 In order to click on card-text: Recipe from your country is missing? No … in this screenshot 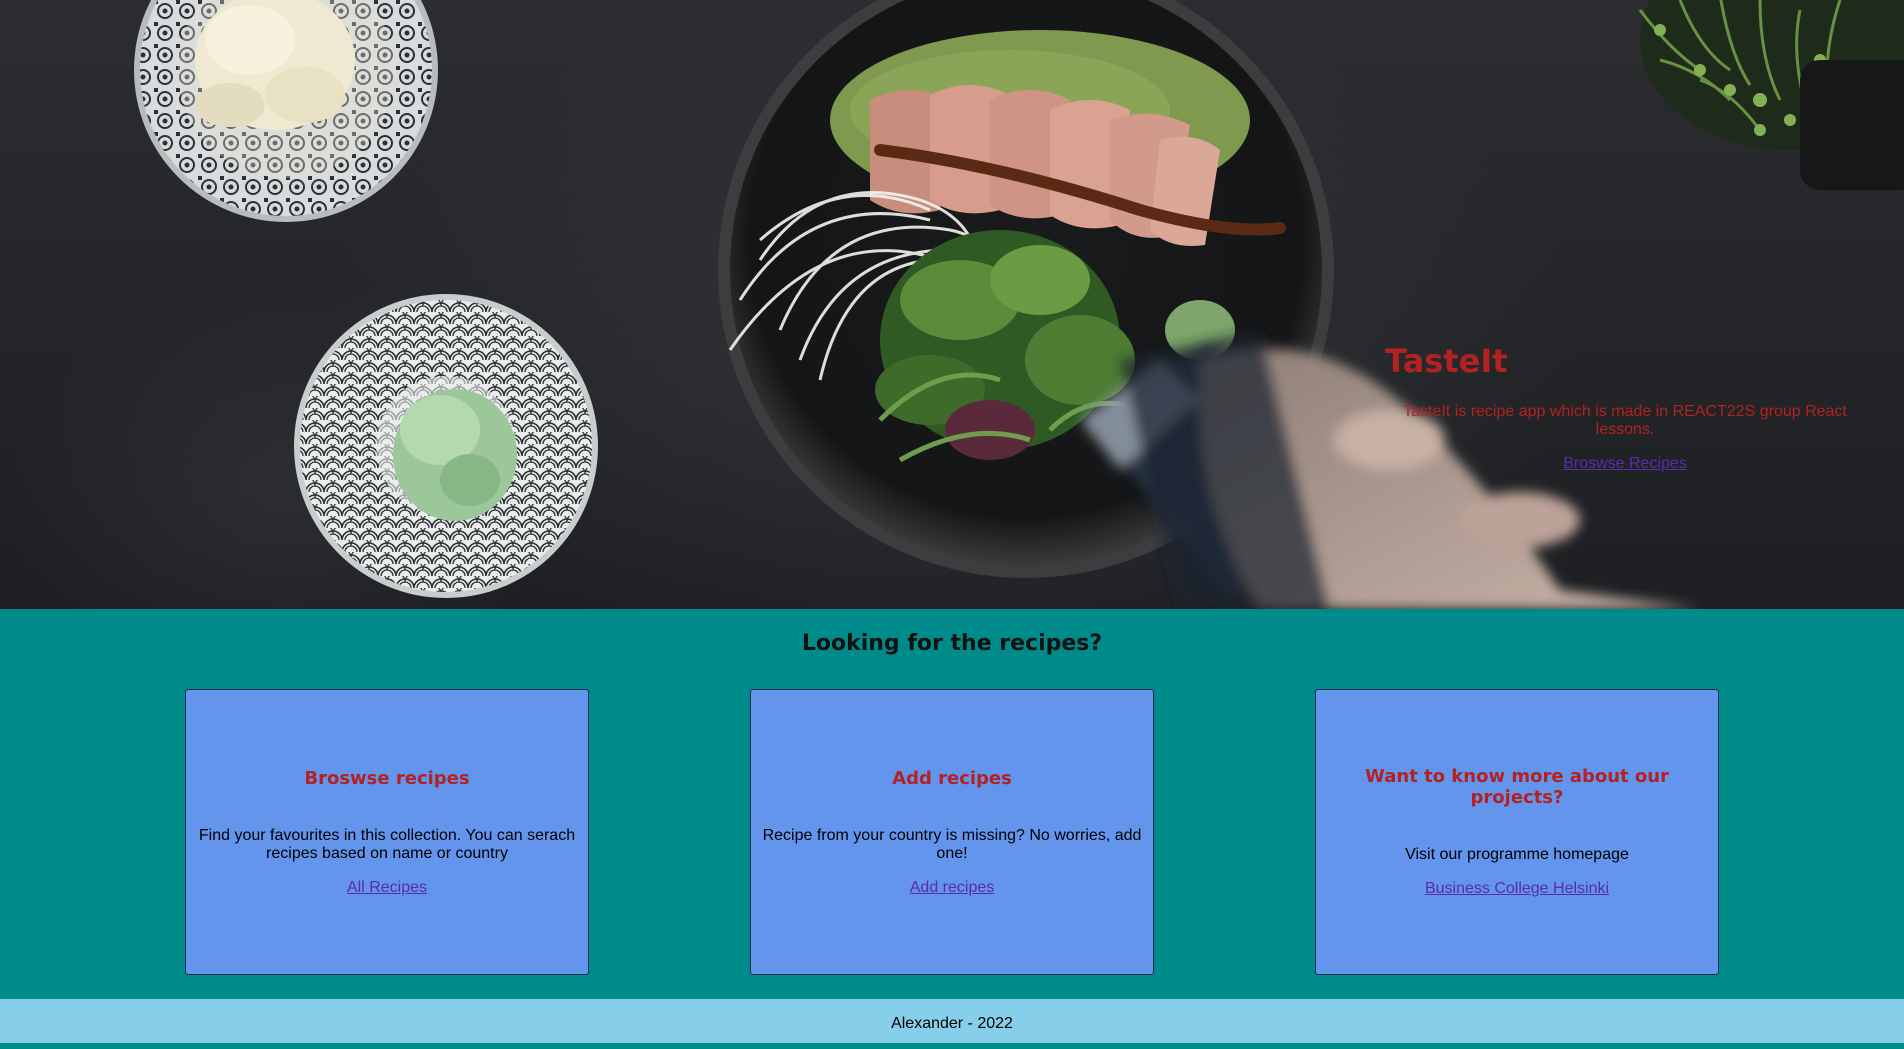, I will do `click(952, 844)`.